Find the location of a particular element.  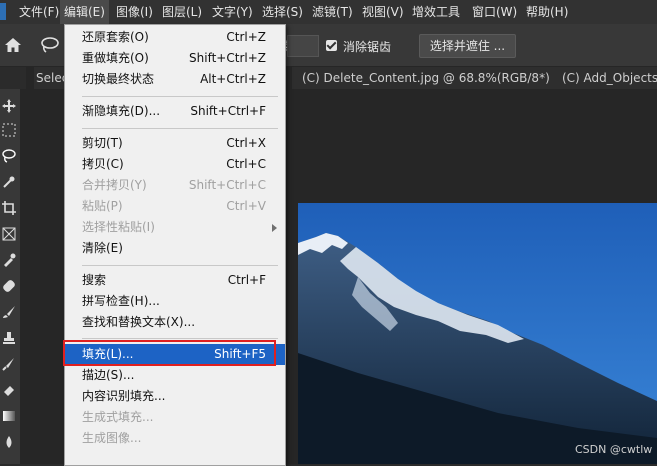

marquee-tool-icon is located at coordinates (9, 130).